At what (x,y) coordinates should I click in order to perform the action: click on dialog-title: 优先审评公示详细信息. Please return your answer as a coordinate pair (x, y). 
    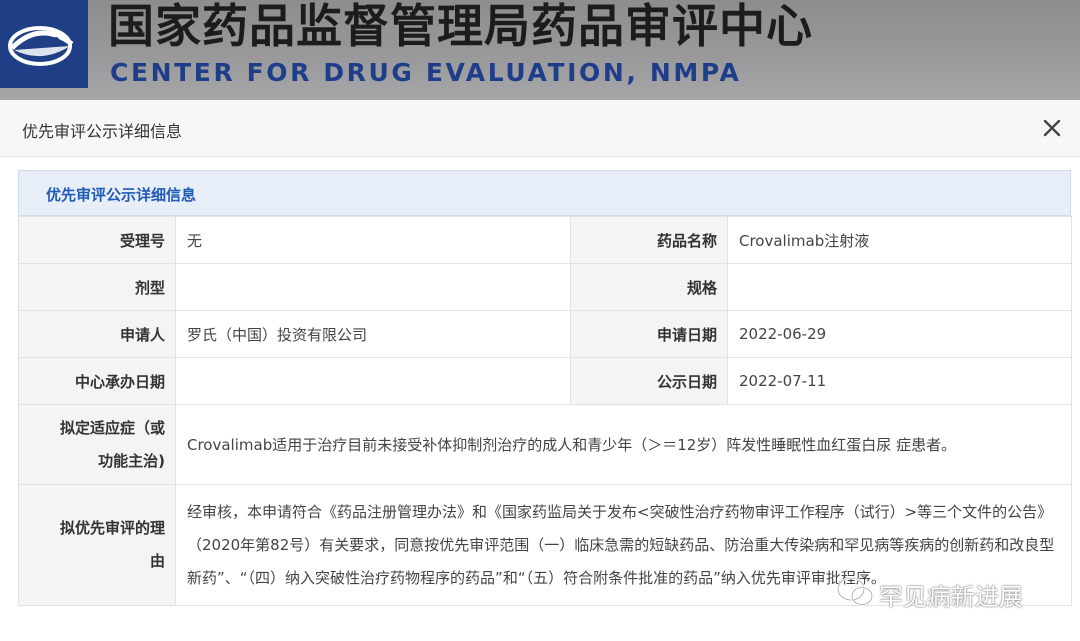
    Looking at the image, I should click on (102, 131).